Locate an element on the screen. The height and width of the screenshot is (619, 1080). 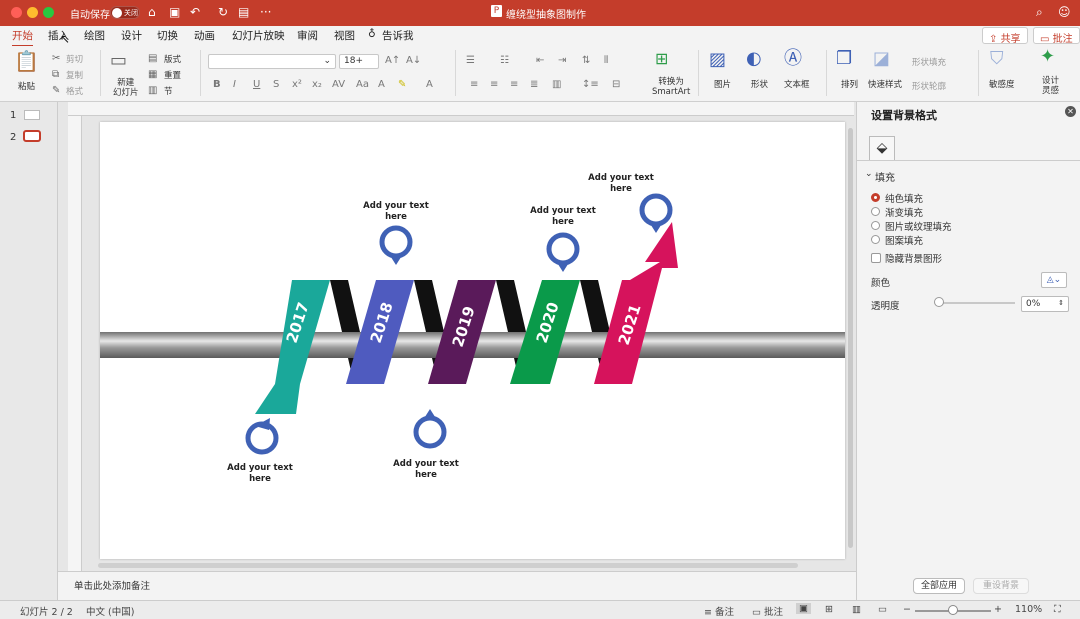
section-icon: ▥ is located at coordinates (152, 91).